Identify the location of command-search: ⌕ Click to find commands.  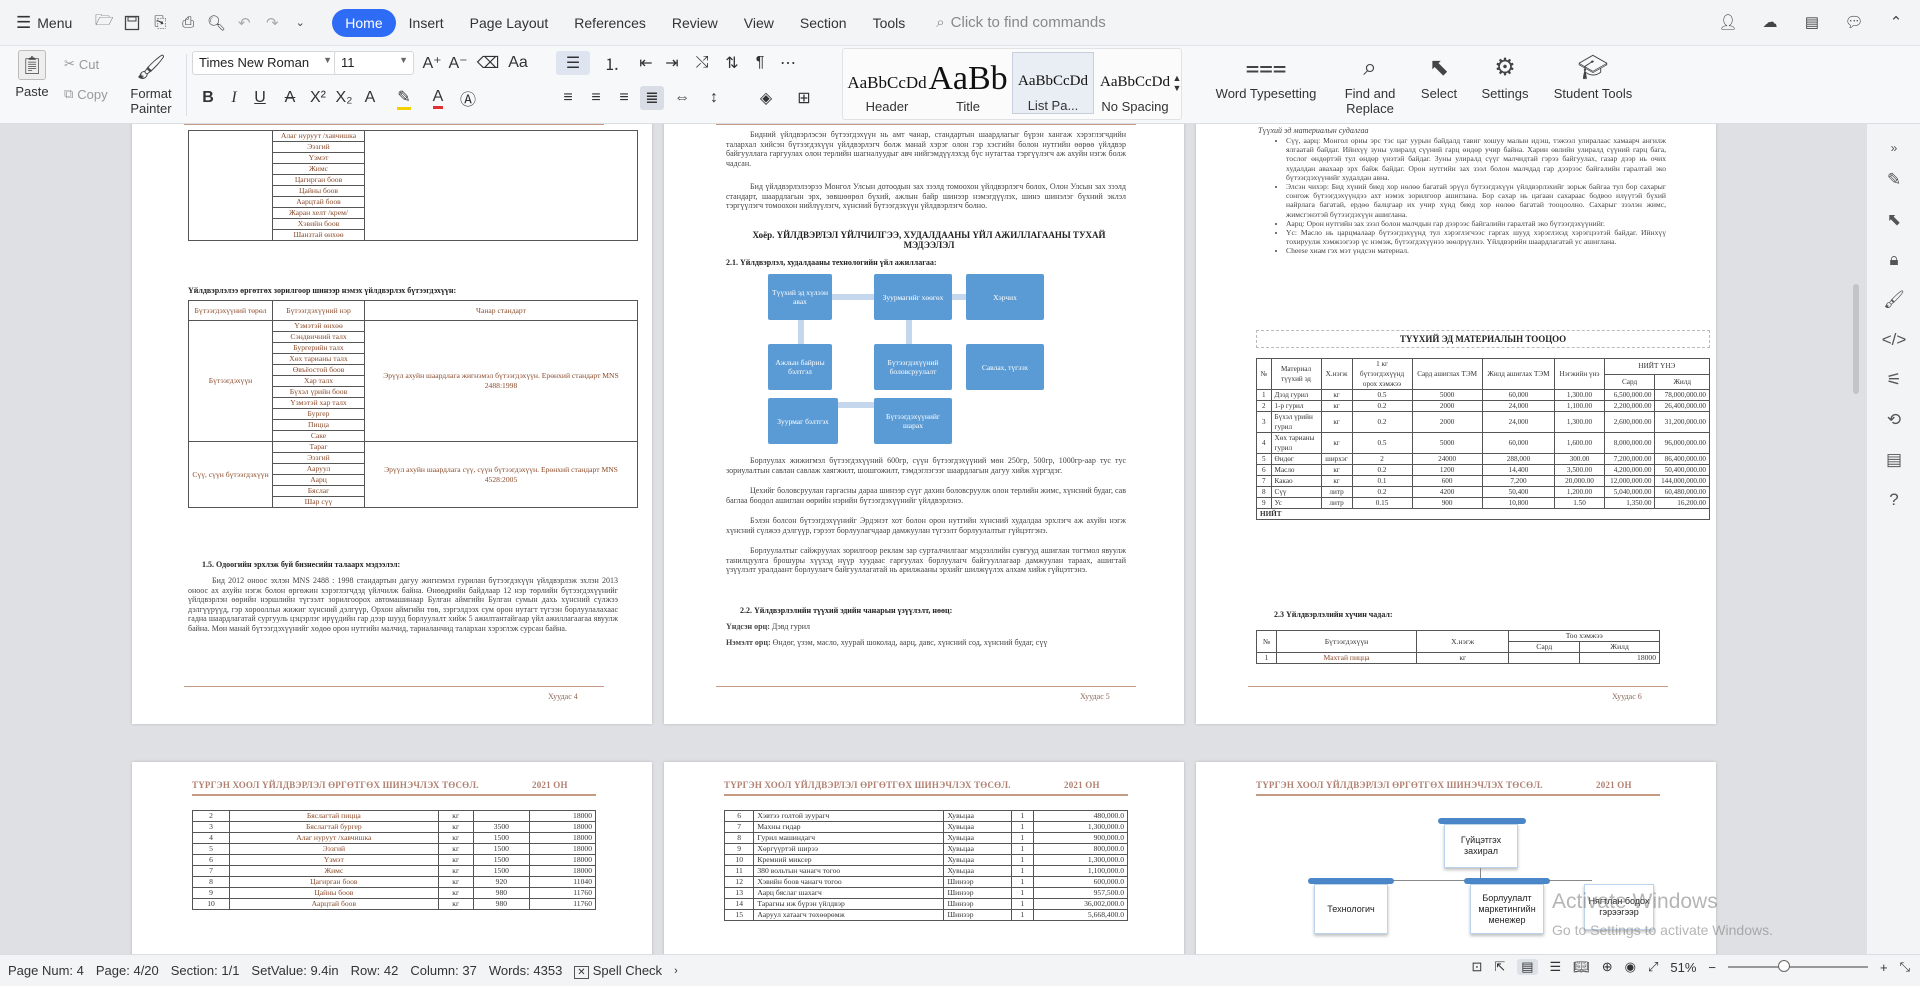
(1020, 22).